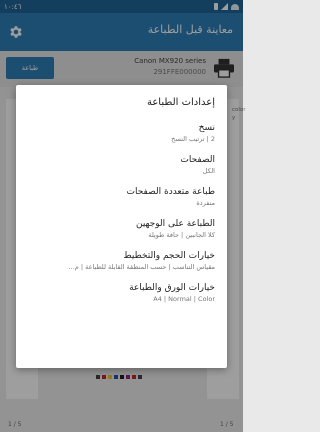 This screenshot has width=320, height=432. I want to click on setting-summary: كلا الجانبين | حافة طويلة, so click(181, 235).